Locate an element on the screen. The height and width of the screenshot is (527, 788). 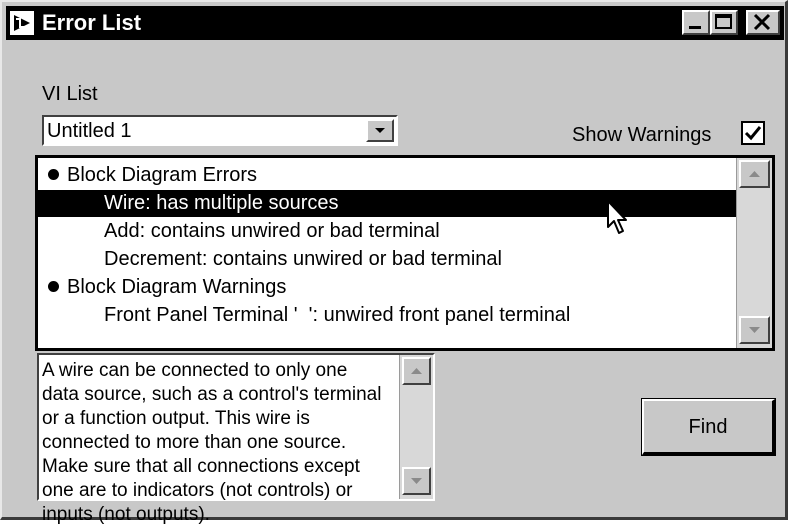
minimize-icon is located at coordinates (695, 27).